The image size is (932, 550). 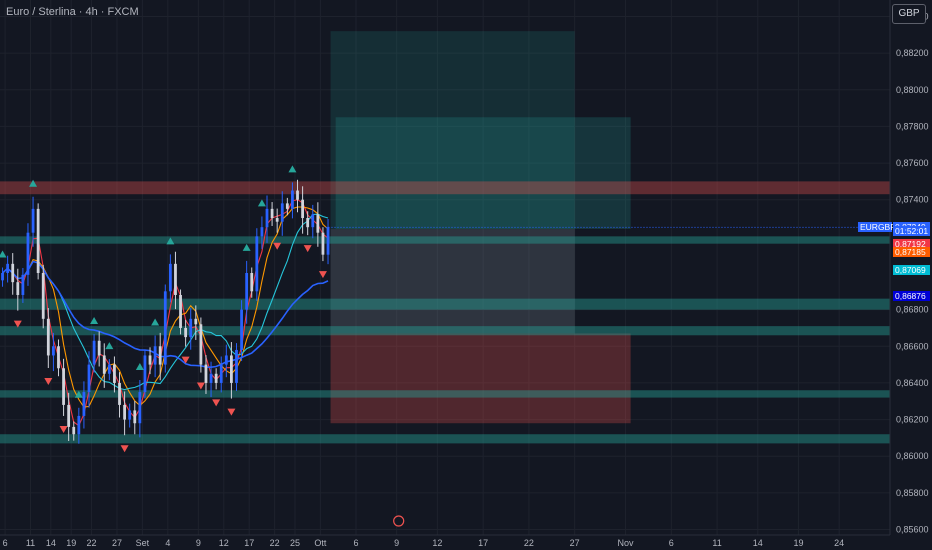 What do you see at coordinates (839, 543) in the screenshot?
I see `x-tick-label: 24` at bounding box center [839, 543].